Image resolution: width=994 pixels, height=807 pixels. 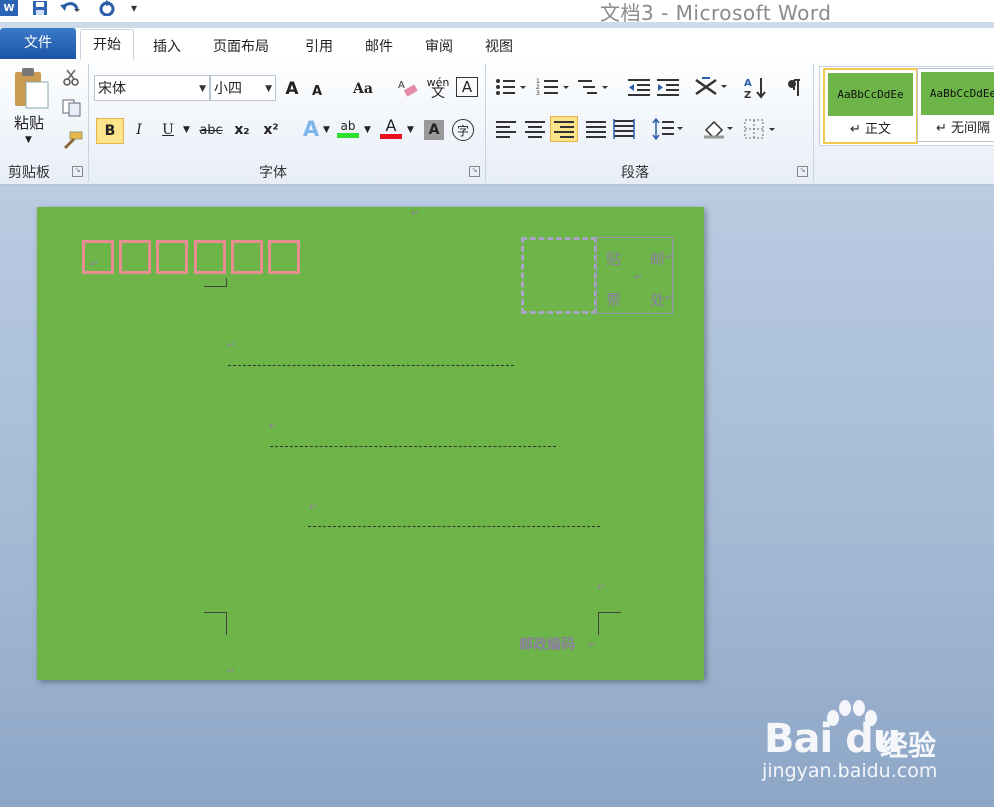 I want to click on numbering-icon: 123, so click(x=554, y=89).